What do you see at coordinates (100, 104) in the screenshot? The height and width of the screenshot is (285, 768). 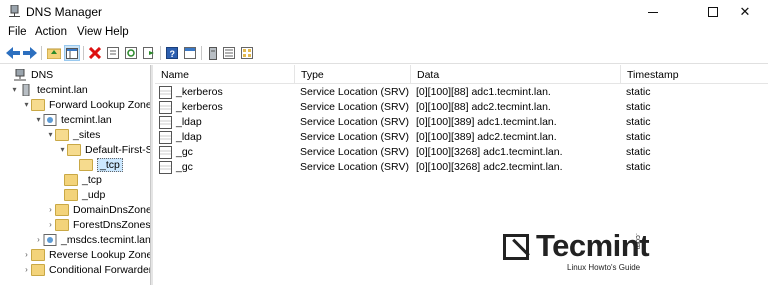 I see `tree-item-label: Forward Lookup Zones` at bounding box center [100, 104].